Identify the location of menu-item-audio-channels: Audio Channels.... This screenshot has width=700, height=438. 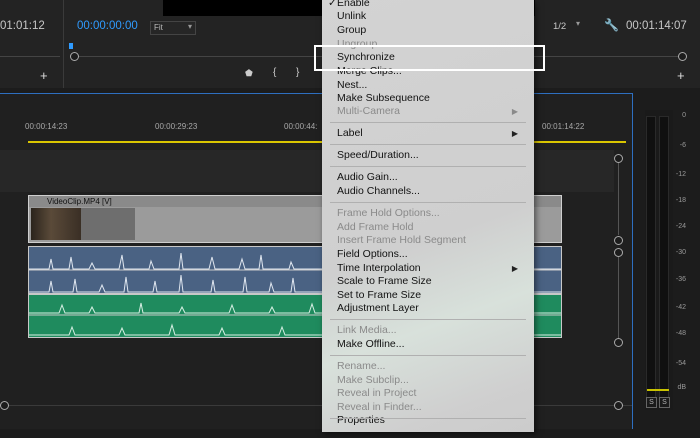
(432, 191).